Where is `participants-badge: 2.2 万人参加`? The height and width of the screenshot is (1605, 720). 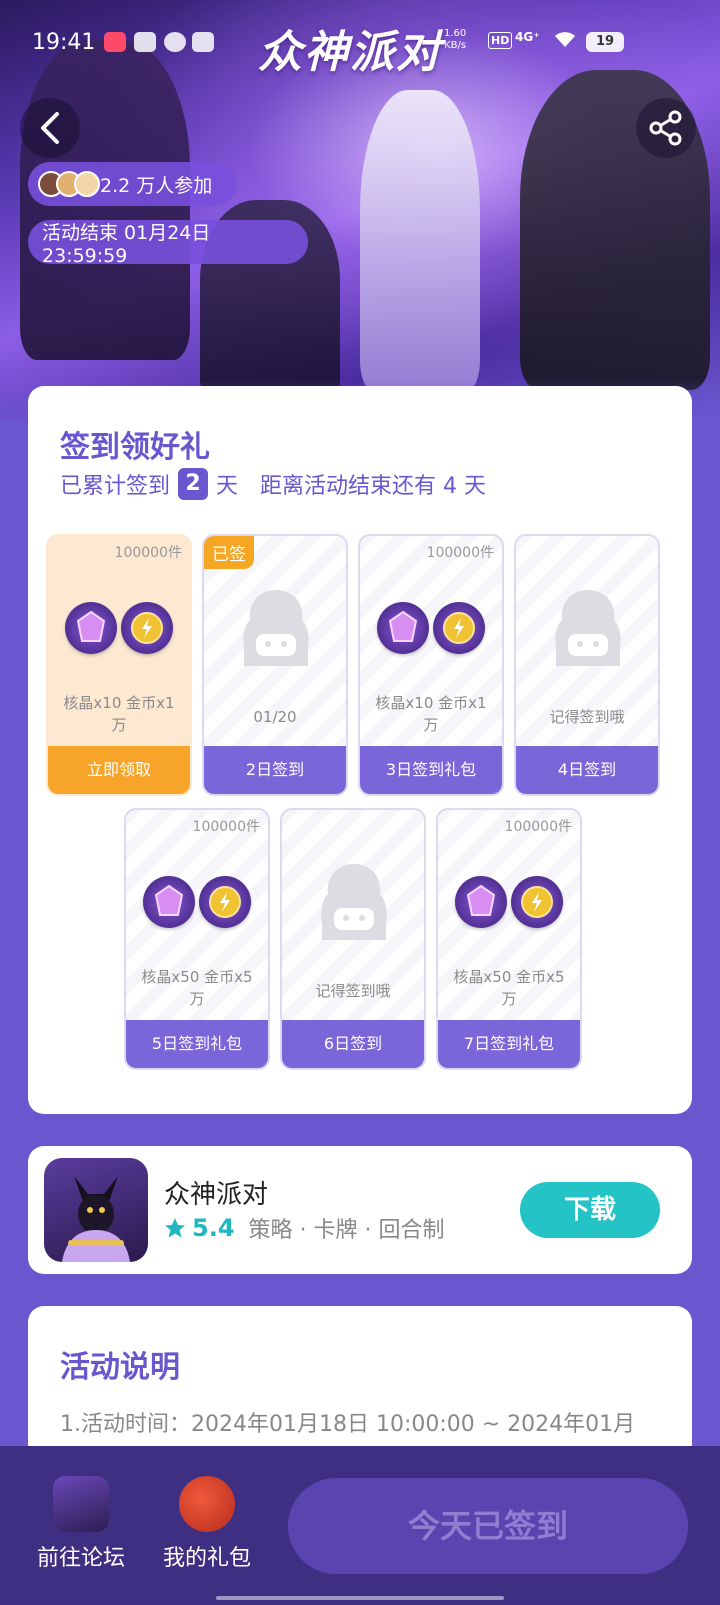
participants-badge: 2.2 万人参加 is located at coordinates (132, 184).